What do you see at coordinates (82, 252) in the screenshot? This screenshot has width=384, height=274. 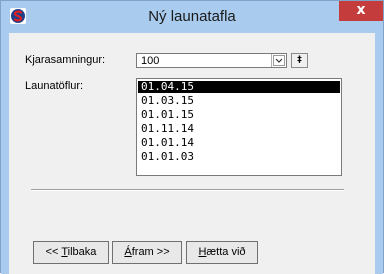 I see `back-button-label: ilbaka` at bounding box center [82, 252].